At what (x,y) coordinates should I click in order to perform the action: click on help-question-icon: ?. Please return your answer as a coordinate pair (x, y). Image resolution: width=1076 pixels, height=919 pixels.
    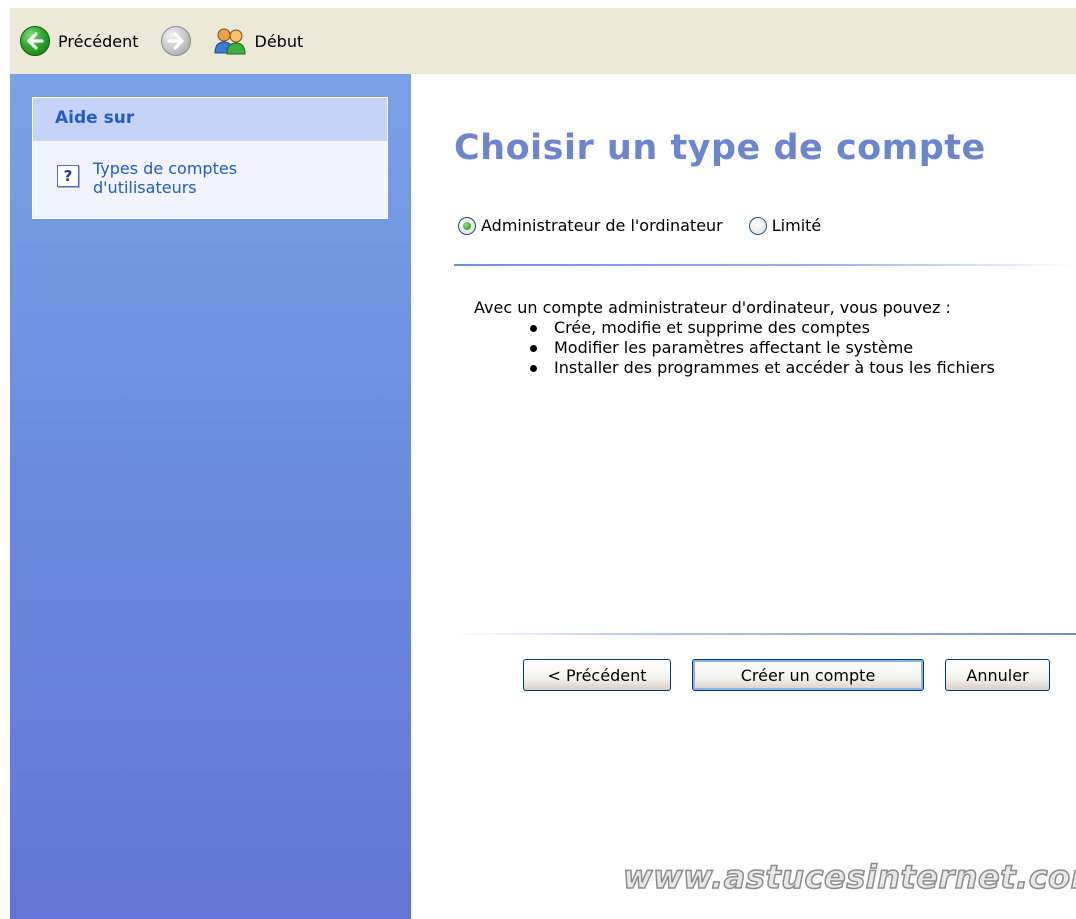
    Looking at the image, I should click on (68, 176).